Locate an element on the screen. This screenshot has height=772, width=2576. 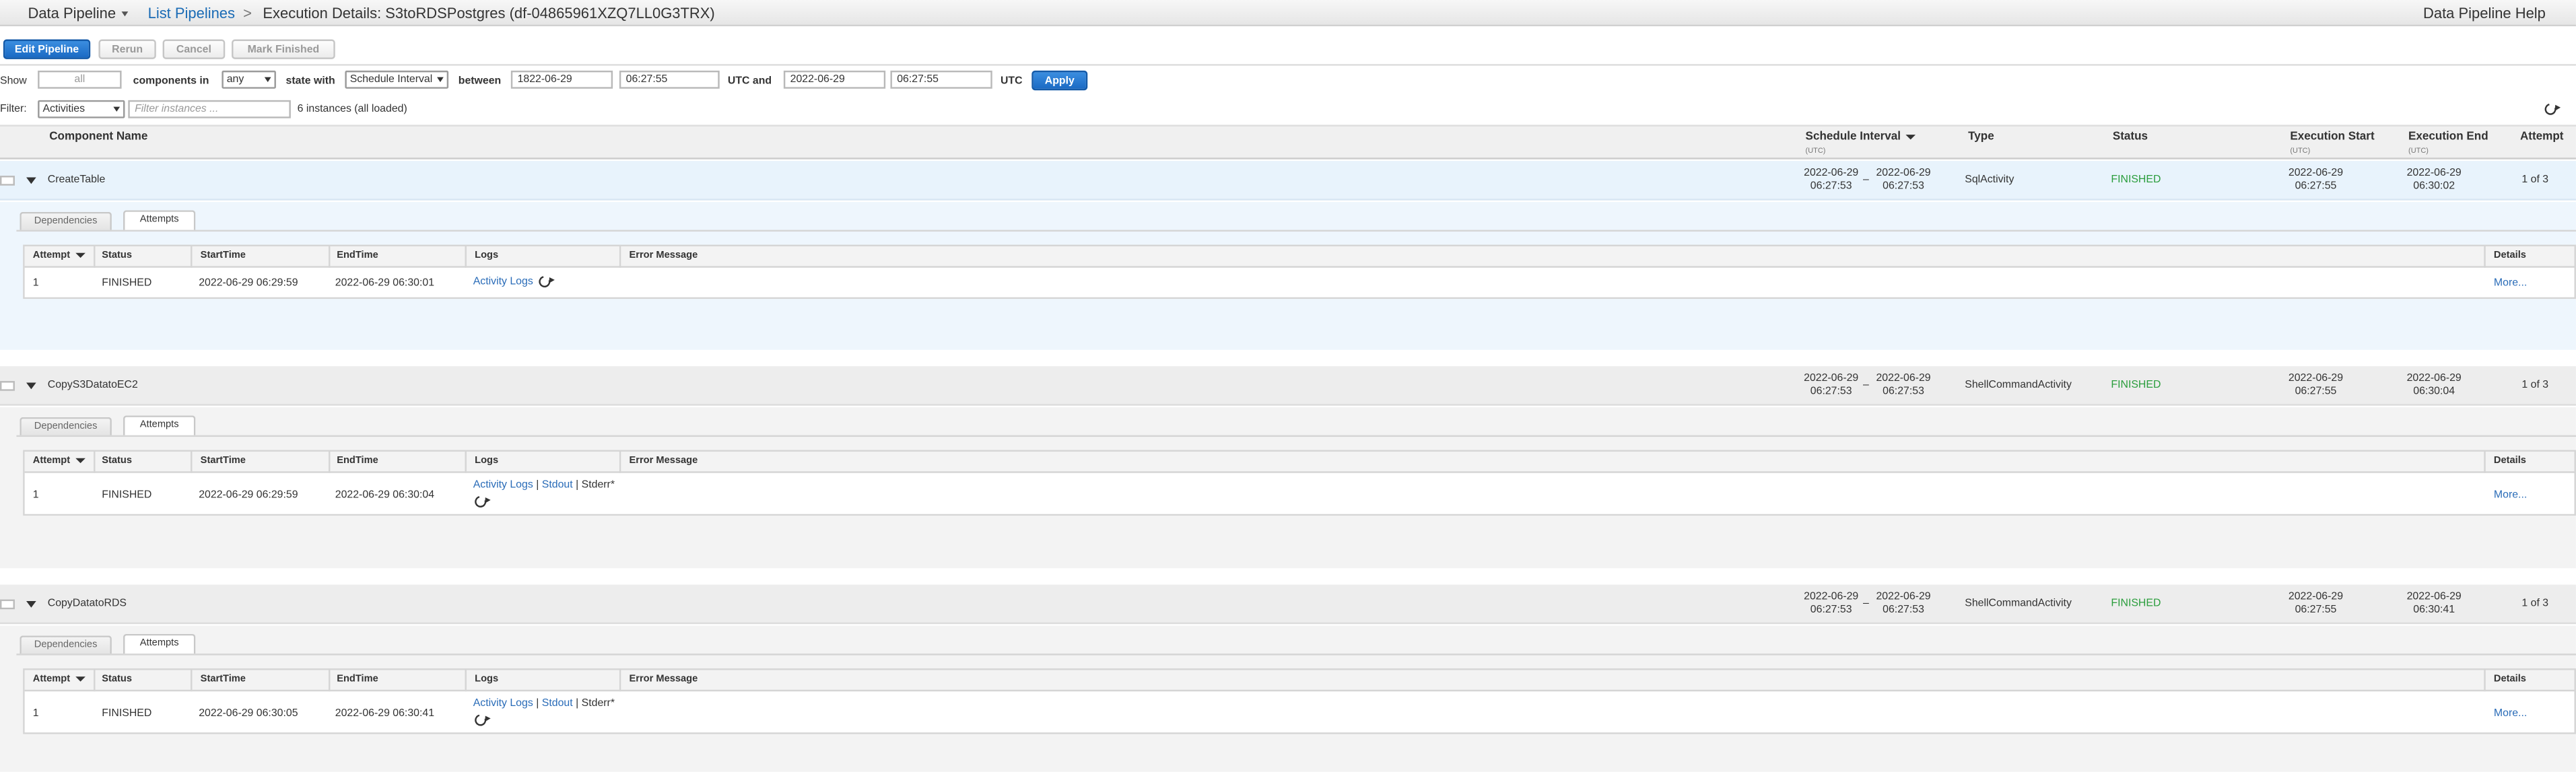
execution-end: 2022-06-29 06:30:02 is located at coordinates (2434, 179).